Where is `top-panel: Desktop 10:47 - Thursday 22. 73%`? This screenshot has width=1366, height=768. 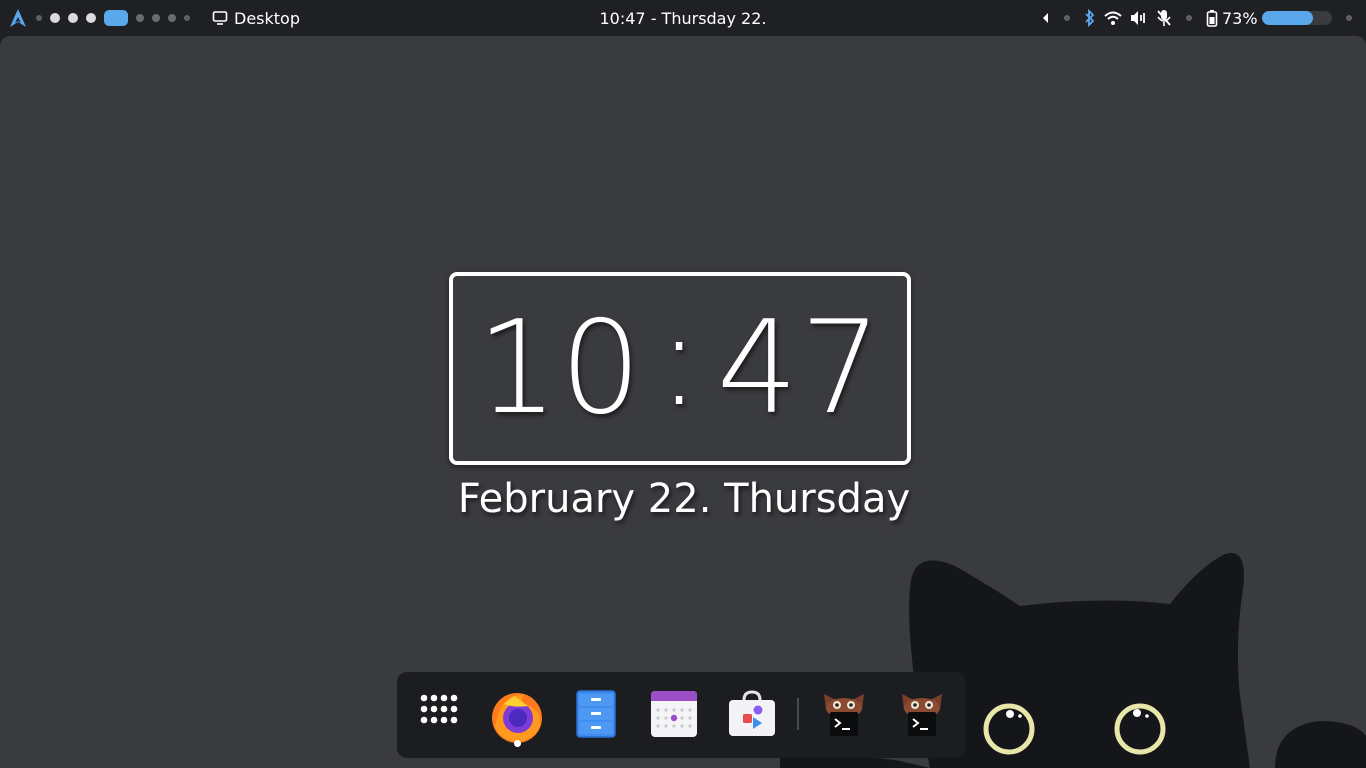 top-panel: Desktop 10:47 - Thursday 22. 73% is located at coordinates (683, 18).